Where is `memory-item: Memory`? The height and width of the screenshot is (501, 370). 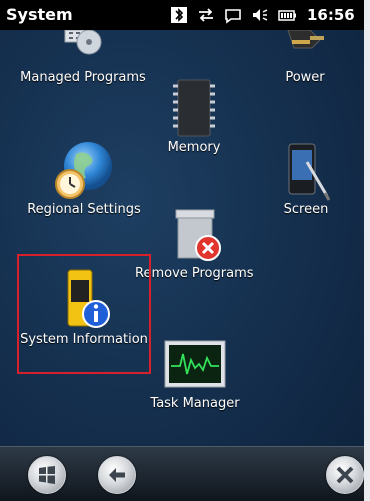
memory-item: Memory is located at coordinates (194, 116).